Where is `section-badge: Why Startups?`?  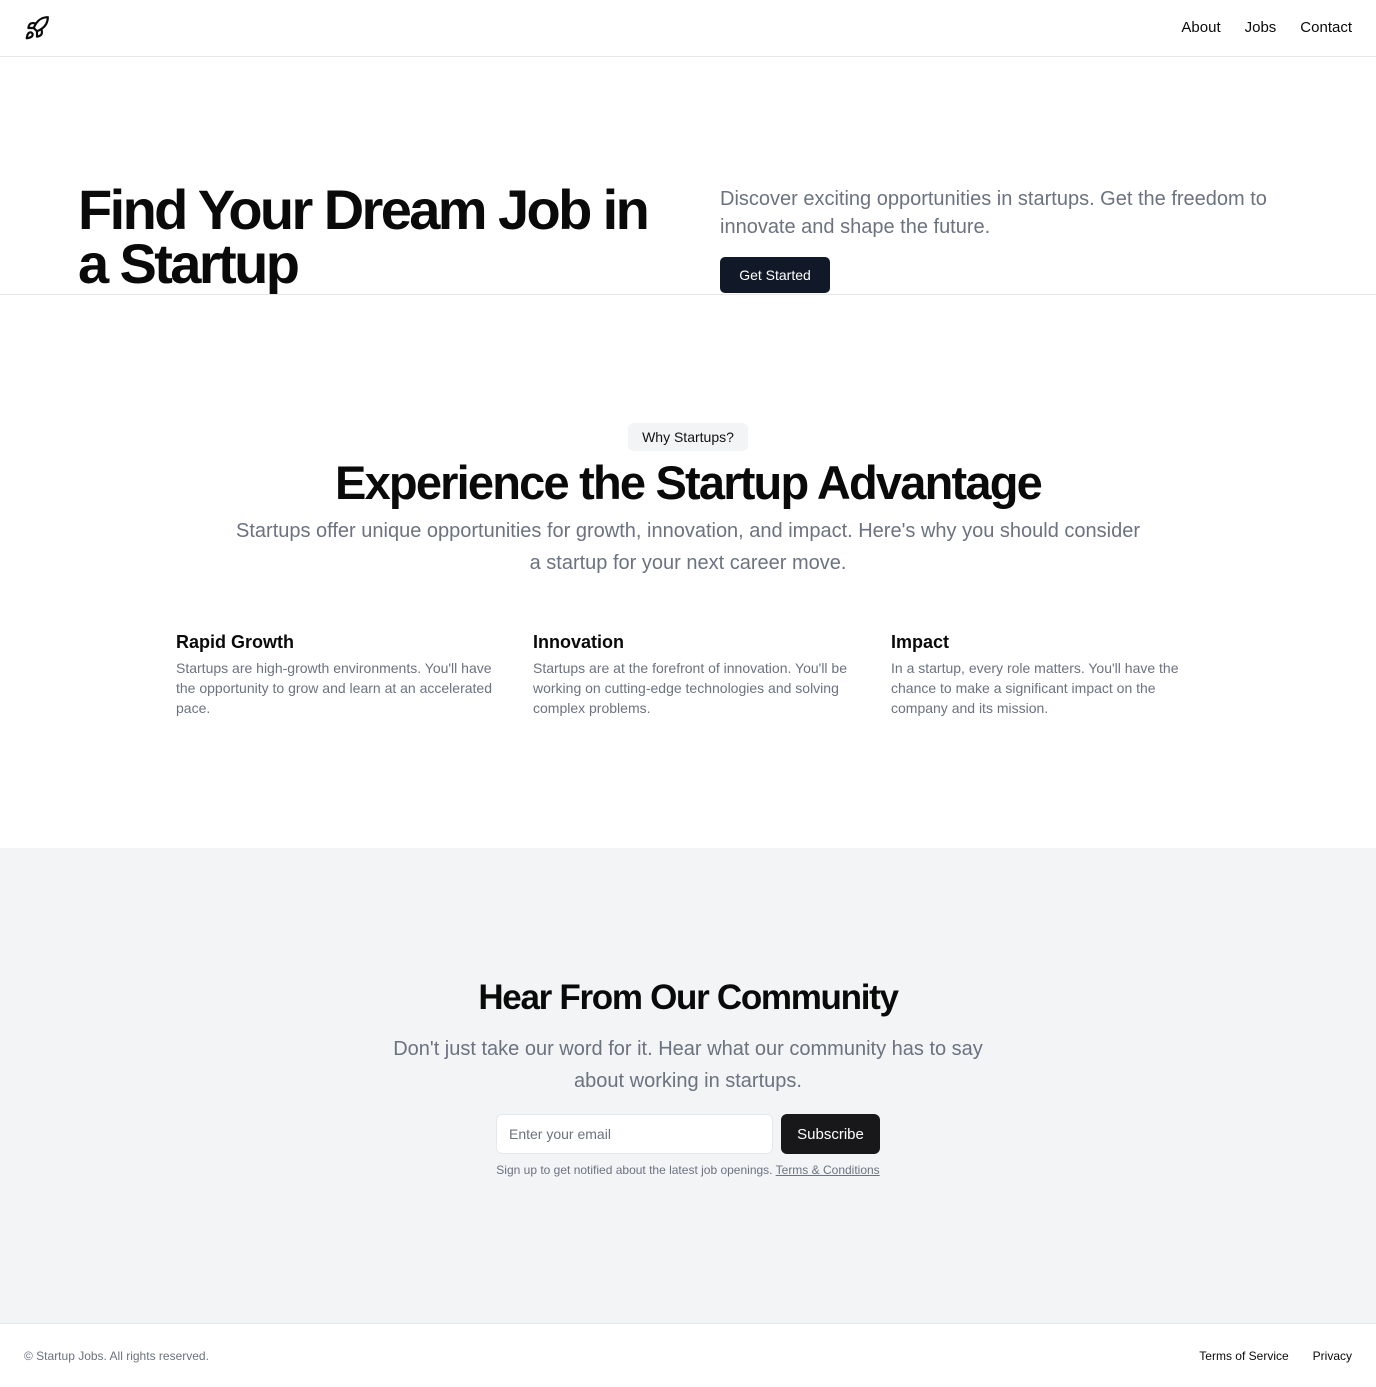 section-badge: Why Startups? is located at coordinates (688, 437).